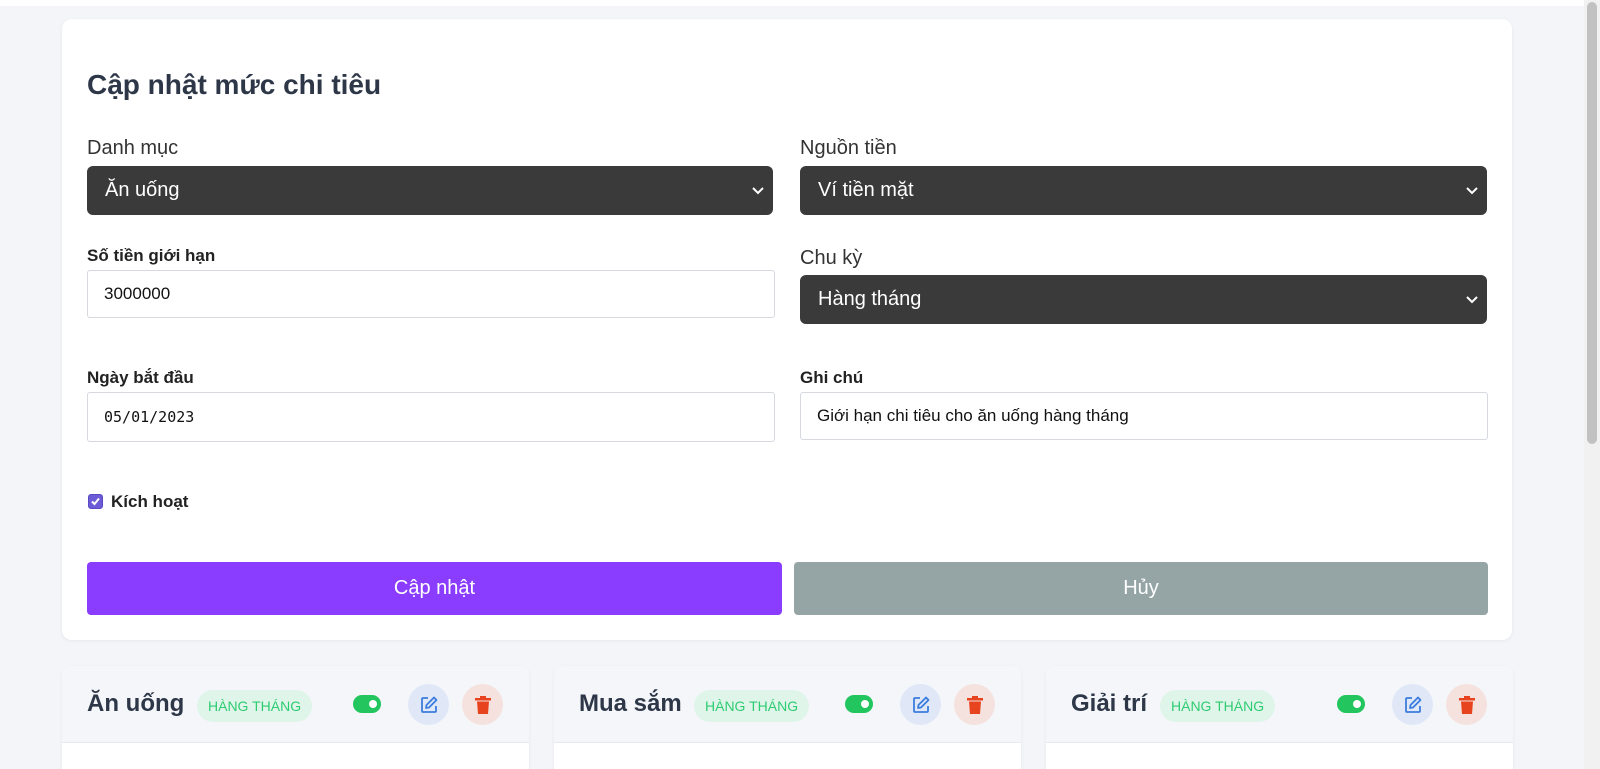 The width and height of the screenshot is (1600, 769). What do you see at coordinates (1279, 704) in the screenshot?
I see `budget-card-header: Giải trí HÀNG THÁNG` at bounding box center [1279, 704].